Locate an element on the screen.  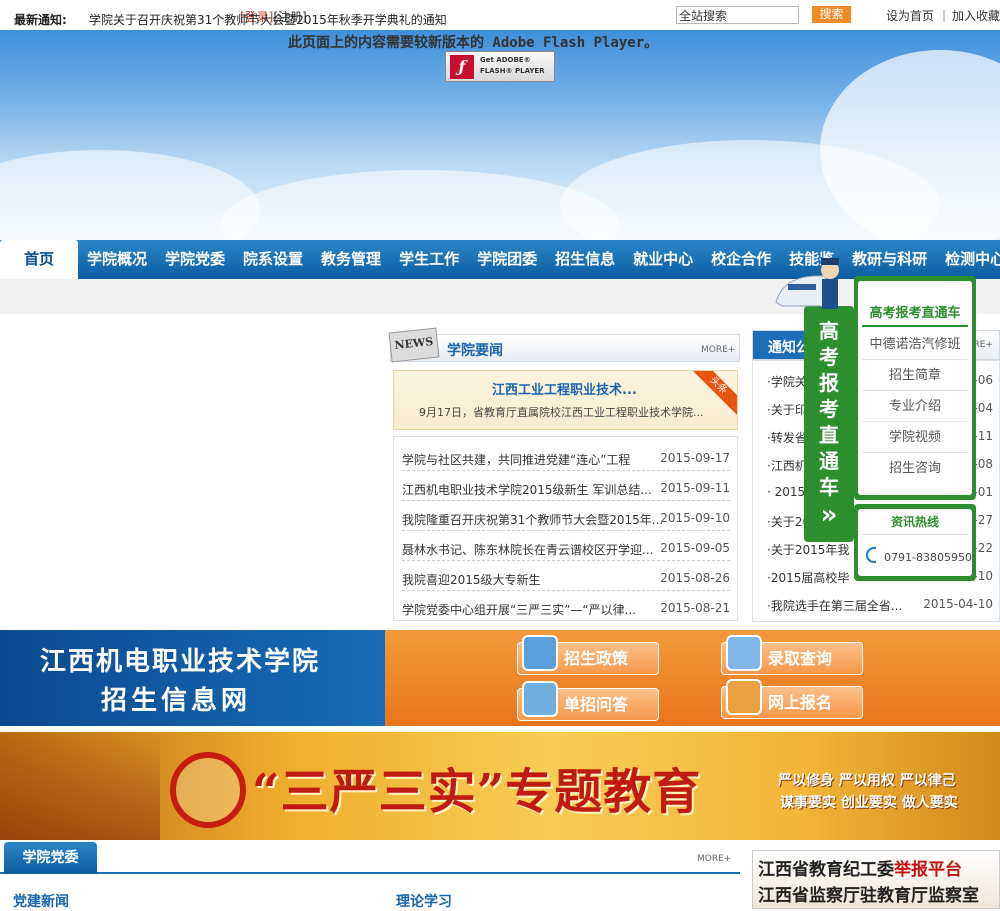
three-stricts-banner: “三严三实”专题教育 严以修身 严以用权 严以律己 谋事要实 创业要实 做人要实 is located at coordinates (500, 786).